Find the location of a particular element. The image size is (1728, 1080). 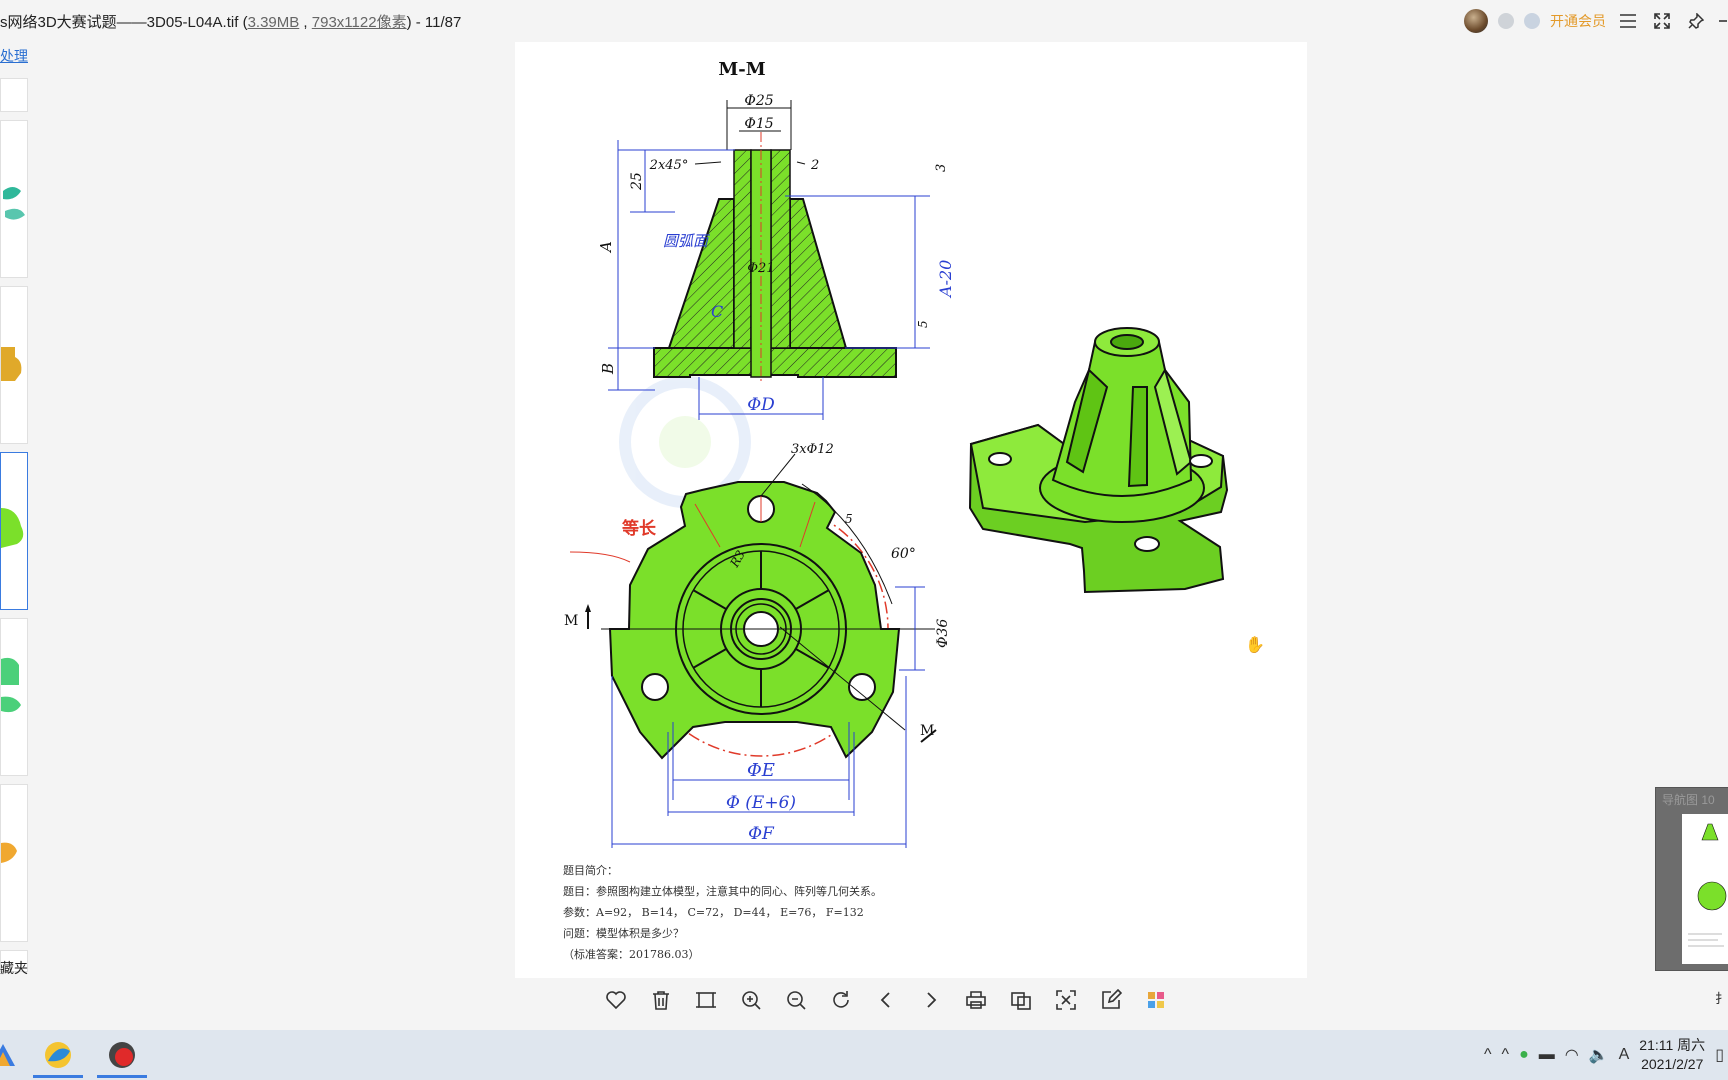

dim-phi21: Φ21 is located at coordinates (760, 268).